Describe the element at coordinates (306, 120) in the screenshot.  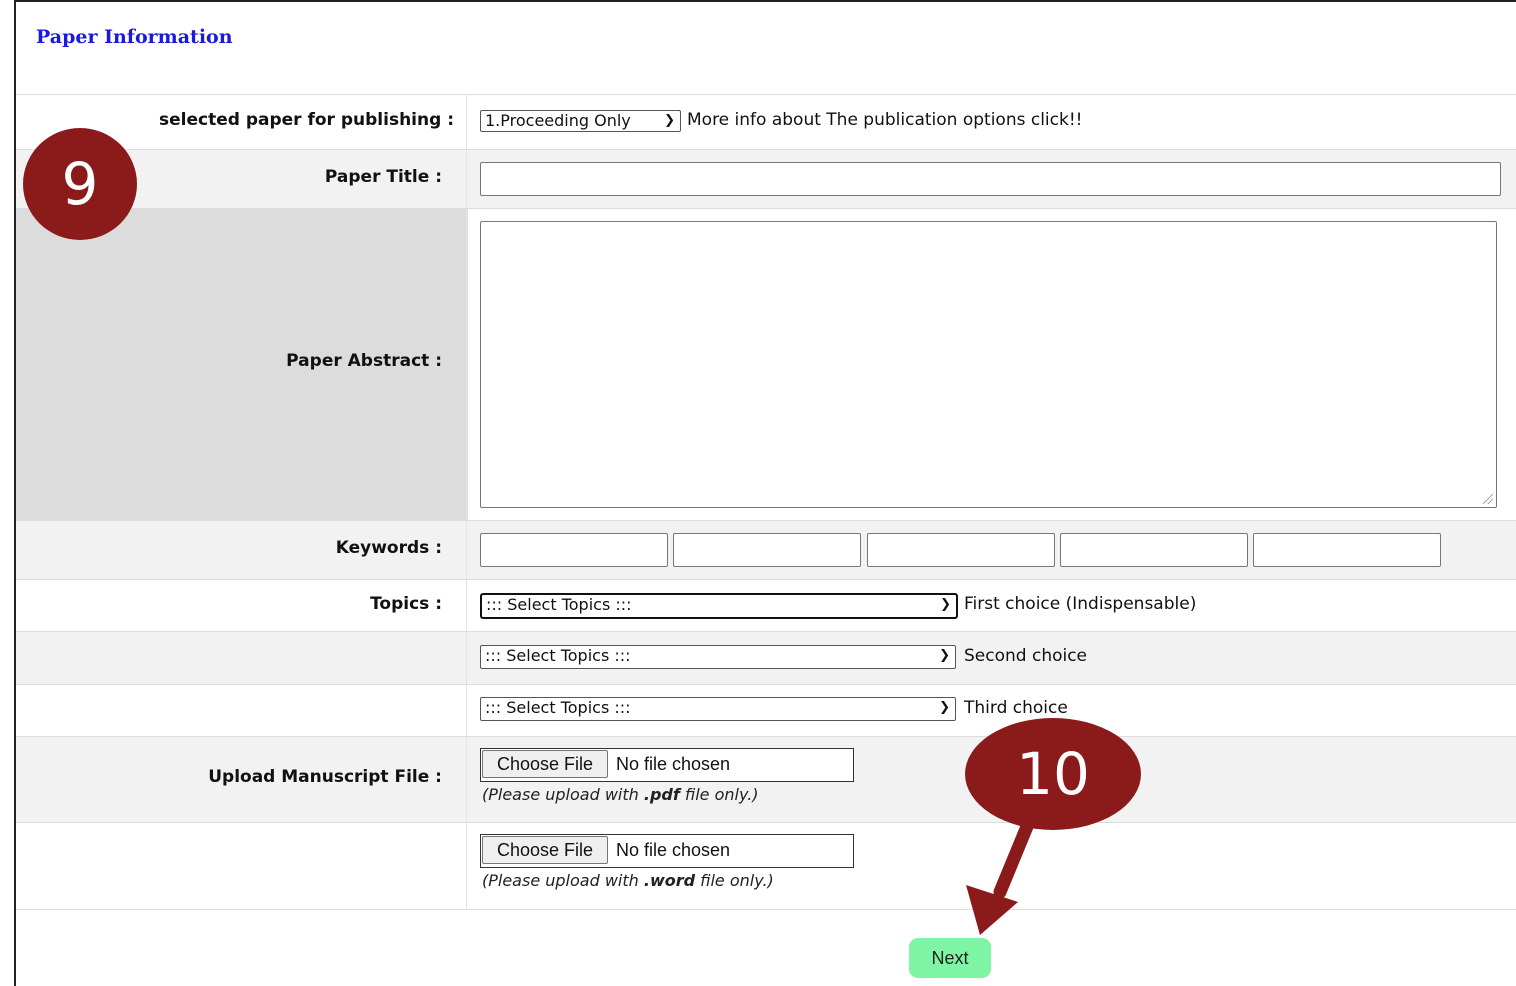
I see `publishing-label: selected paper for publishing :` at that location.